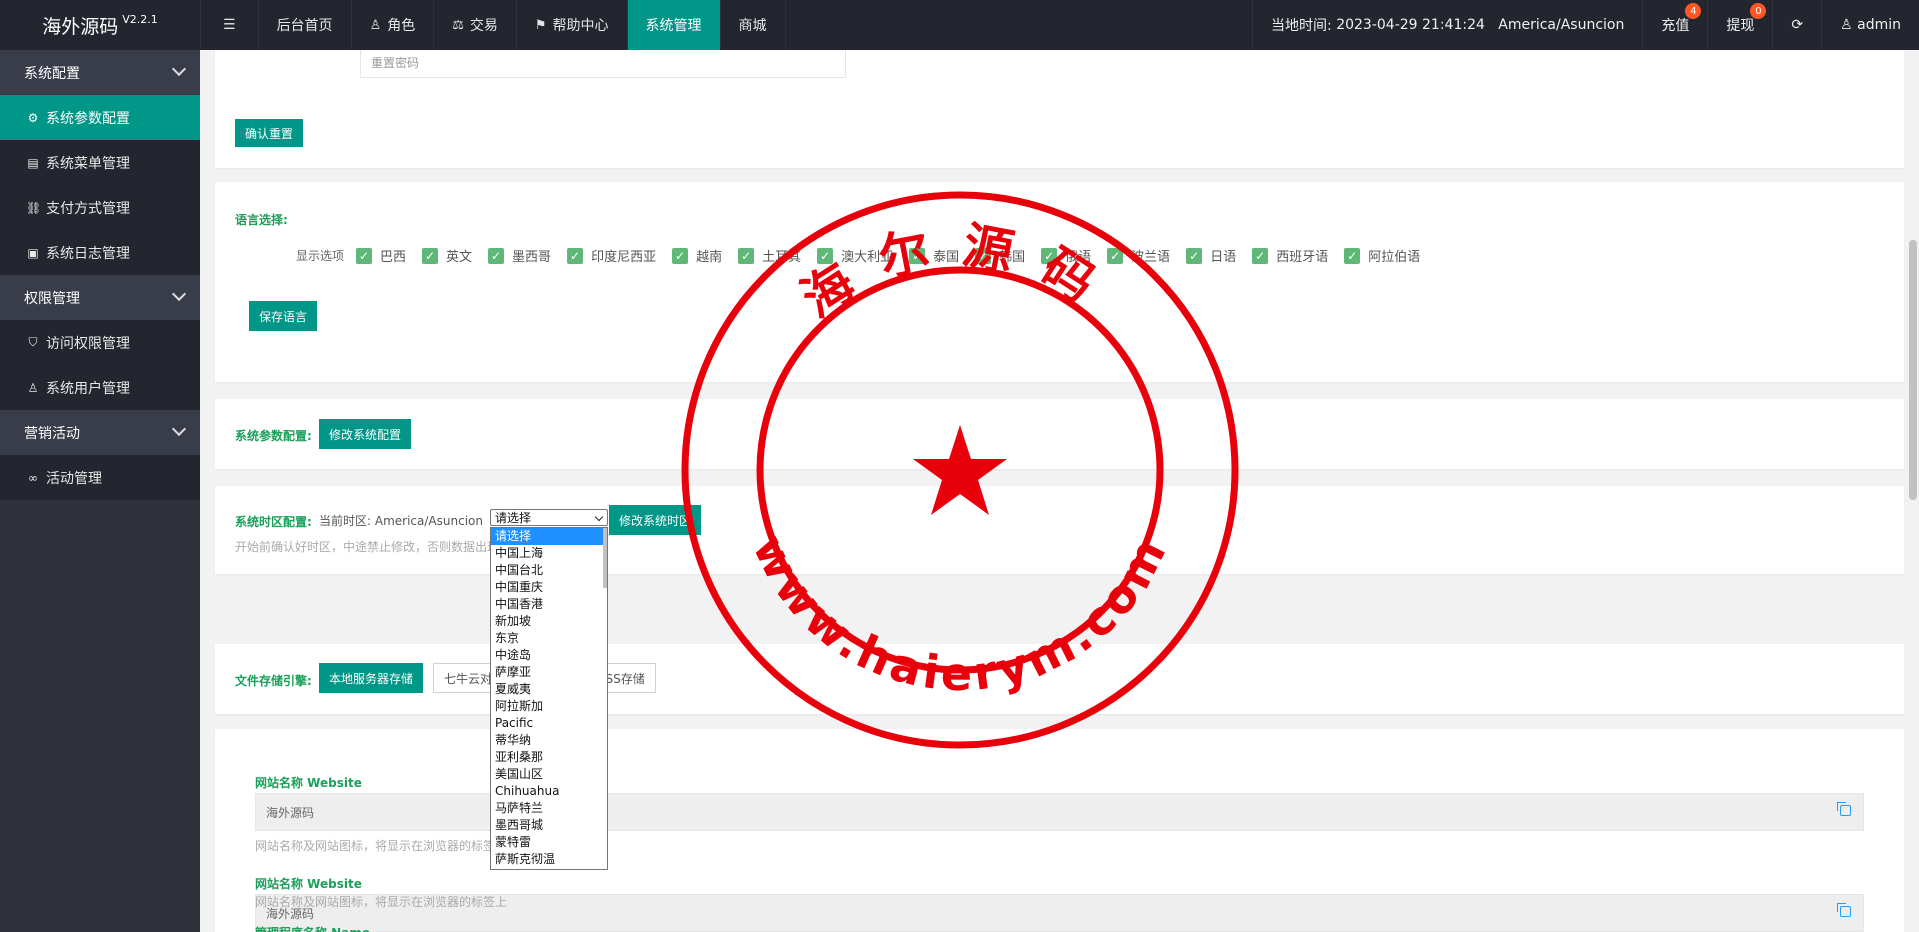 This screenshot has width=1919, height=932. What do you see at coordinates (100, 207) in the screenshot?
I see `sidebar-item-payment: ⛓ 支付方式管理` at bounding box center [100, 207].